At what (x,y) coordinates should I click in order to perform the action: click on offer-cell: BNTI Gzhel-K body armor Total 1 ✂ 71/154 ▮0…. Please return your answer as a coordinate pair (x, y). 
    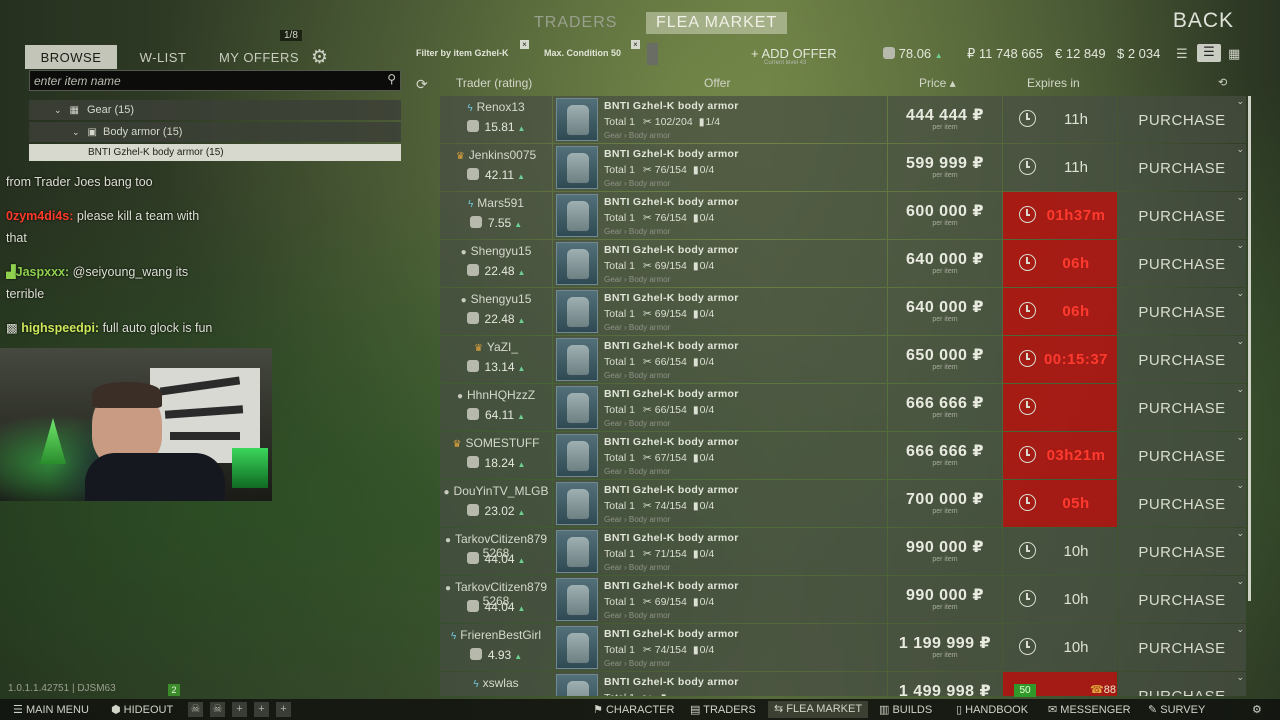
    Looking at the image, I should click on (720, 551).